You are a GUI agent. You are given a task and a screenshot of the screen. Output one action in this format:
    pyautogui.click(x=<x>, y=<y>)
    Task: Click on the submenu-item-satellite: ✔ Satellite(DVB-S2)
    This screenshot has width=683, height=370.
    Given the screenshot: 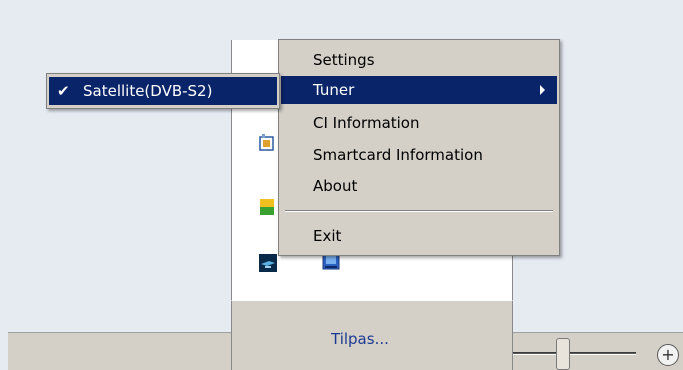 What is the action you would take?
    pyautogui.click(x=163, y=91)
    